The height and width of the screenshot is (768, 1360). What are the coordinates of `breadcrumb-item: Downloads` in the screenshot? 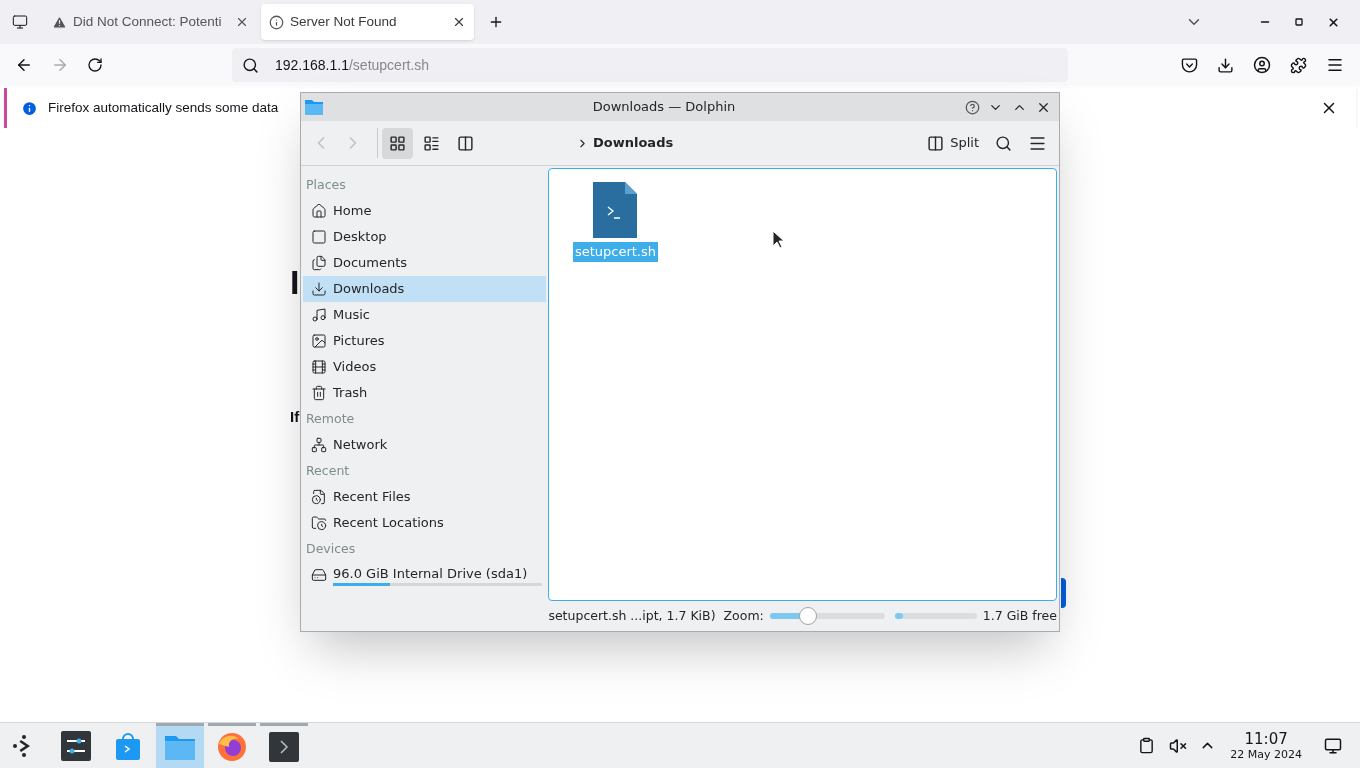 It's located at (633, 143).